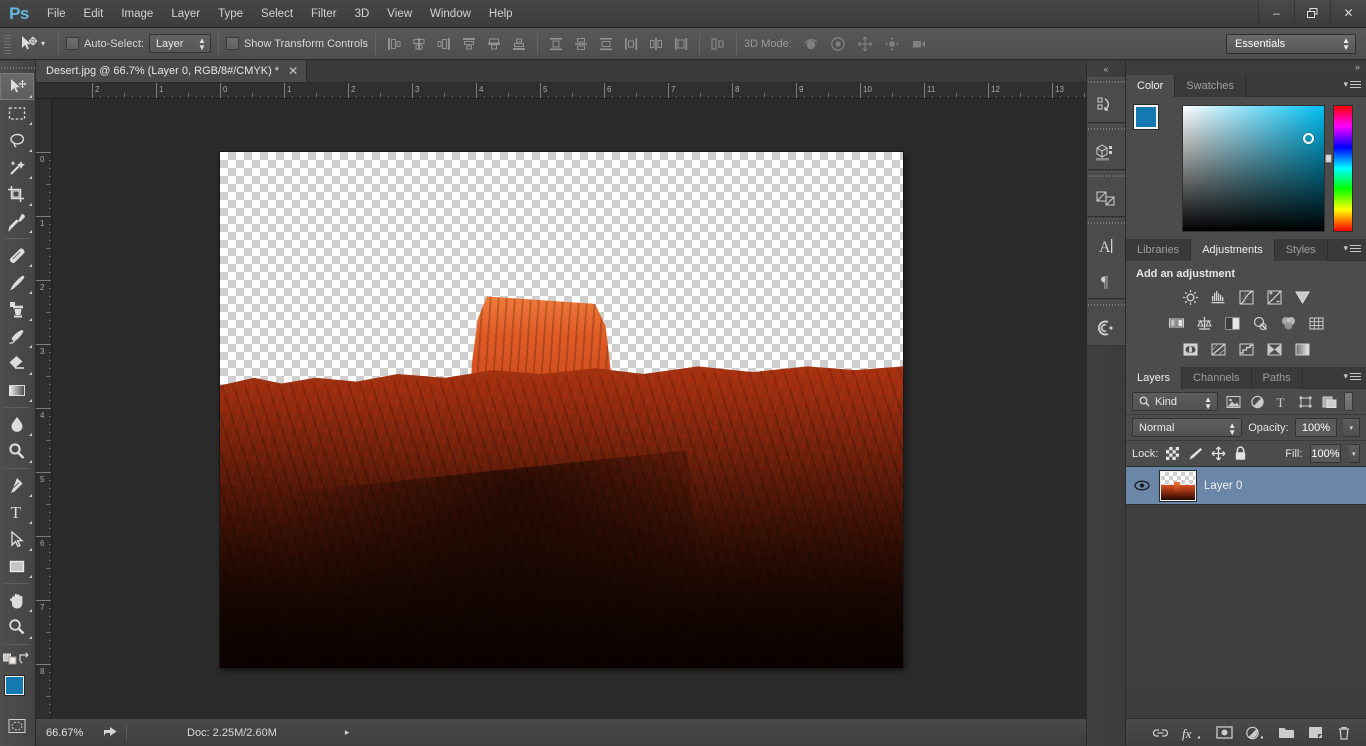 This screenshot has width=1366, height=746. Describe the element at coordinates (362, 14) in the screenshot. I see `menu-3d: 3D` at that location.